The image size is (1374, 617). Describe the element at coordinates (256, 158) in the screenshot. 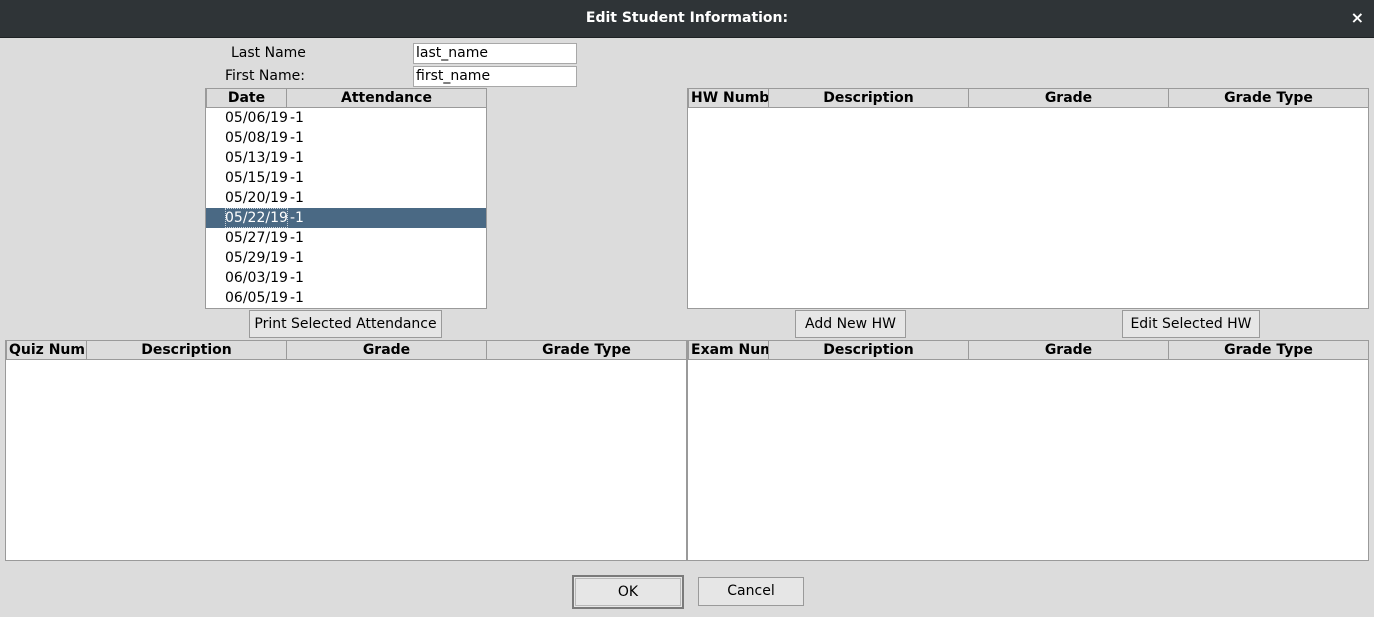

I see `attendance-date-cell: 05/13/19` at that location.